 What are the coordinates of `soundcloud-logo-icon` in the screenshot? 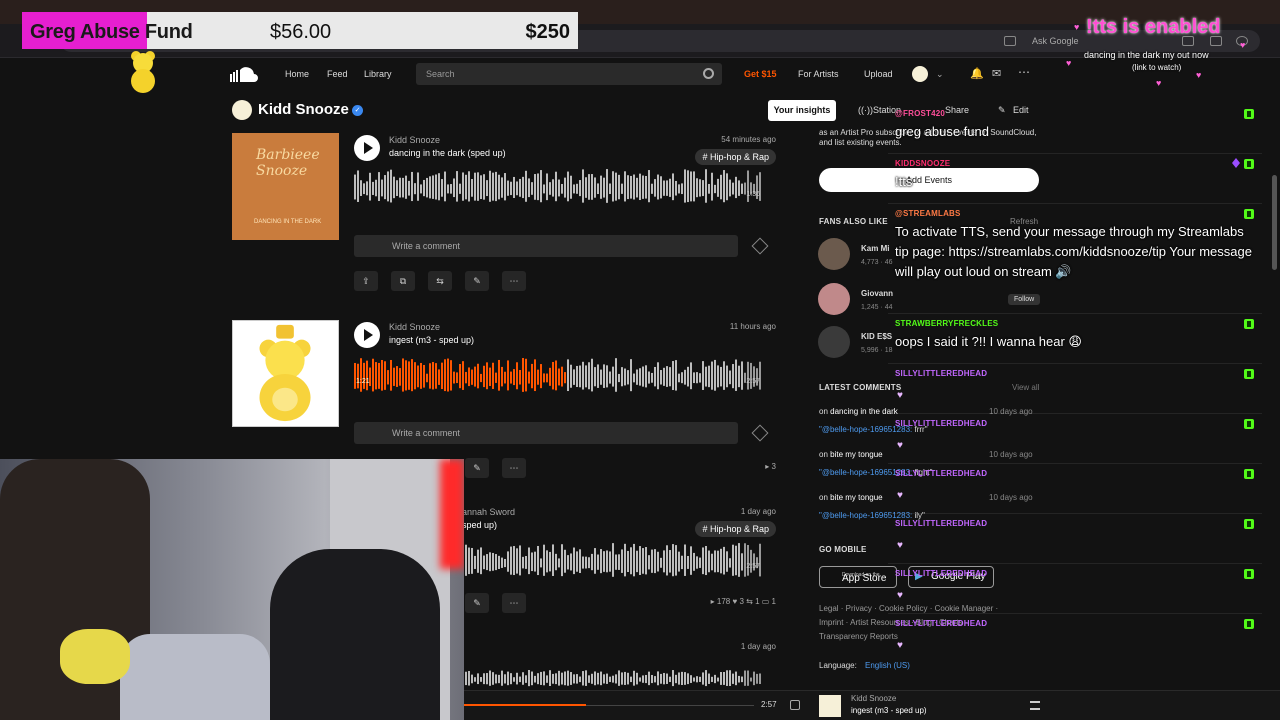 It's located at (246, 74).